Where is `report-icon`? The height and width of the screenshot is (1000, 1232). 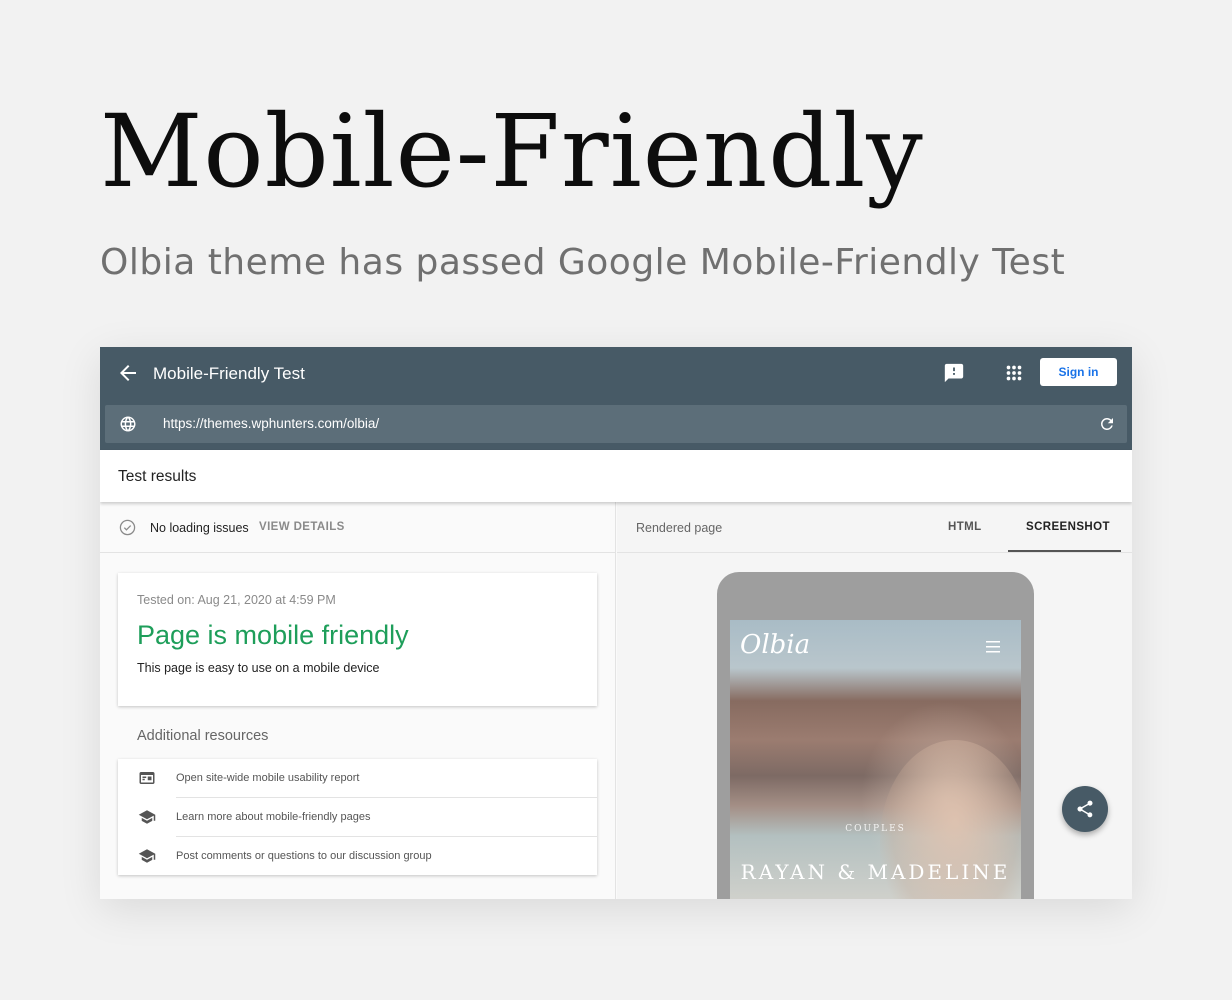
report-icon is located at coordinates (147, 778).